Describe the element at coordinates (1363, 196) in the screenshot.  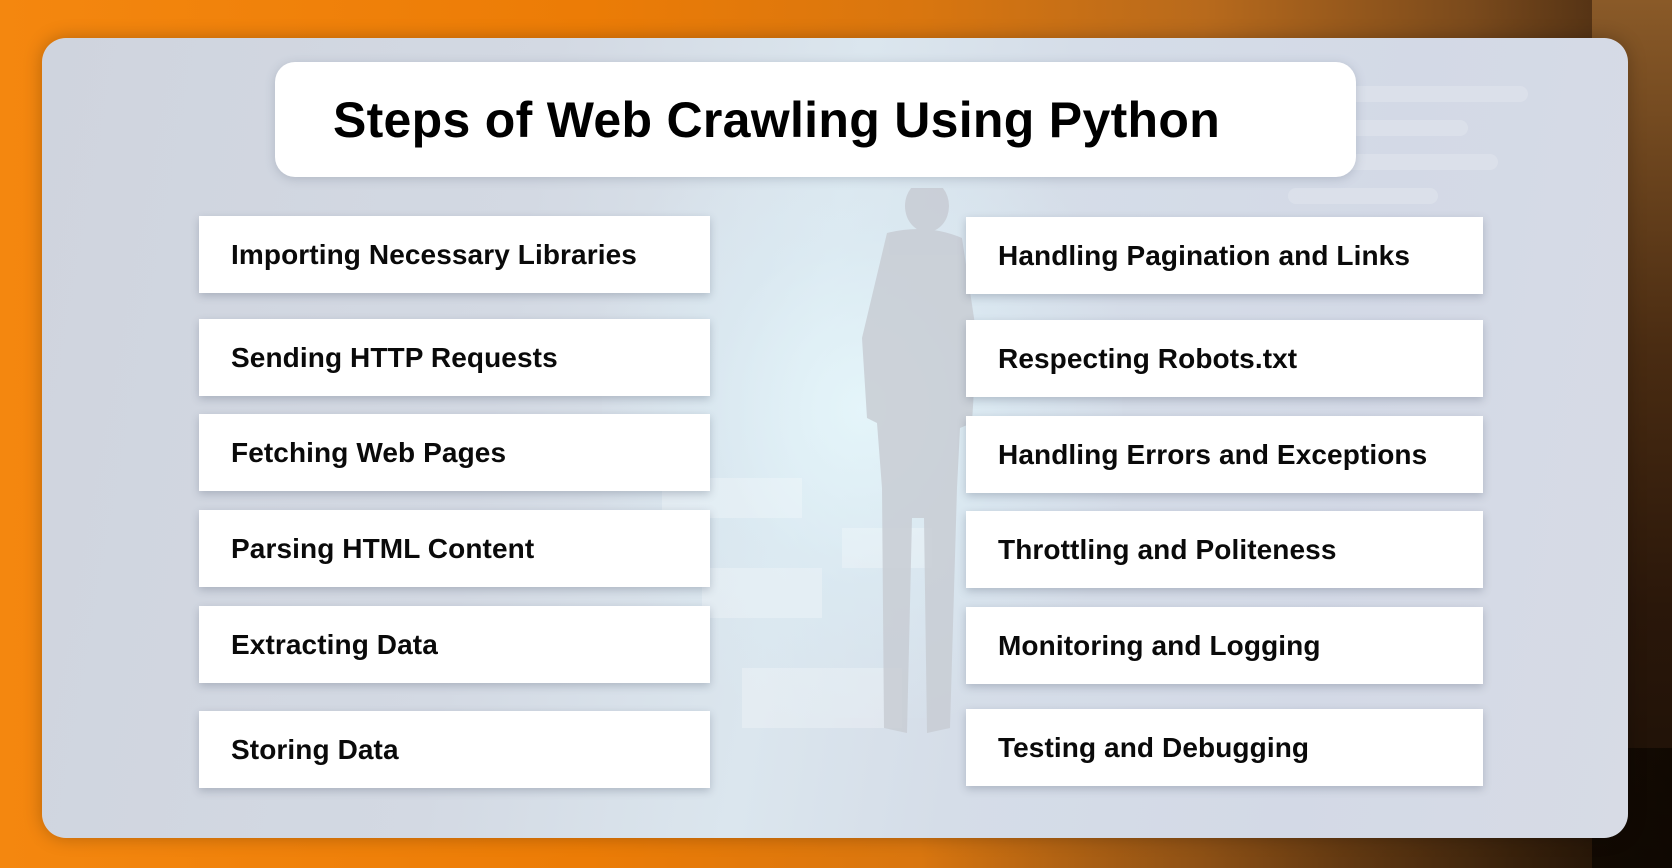
I see `code-line` at that location.